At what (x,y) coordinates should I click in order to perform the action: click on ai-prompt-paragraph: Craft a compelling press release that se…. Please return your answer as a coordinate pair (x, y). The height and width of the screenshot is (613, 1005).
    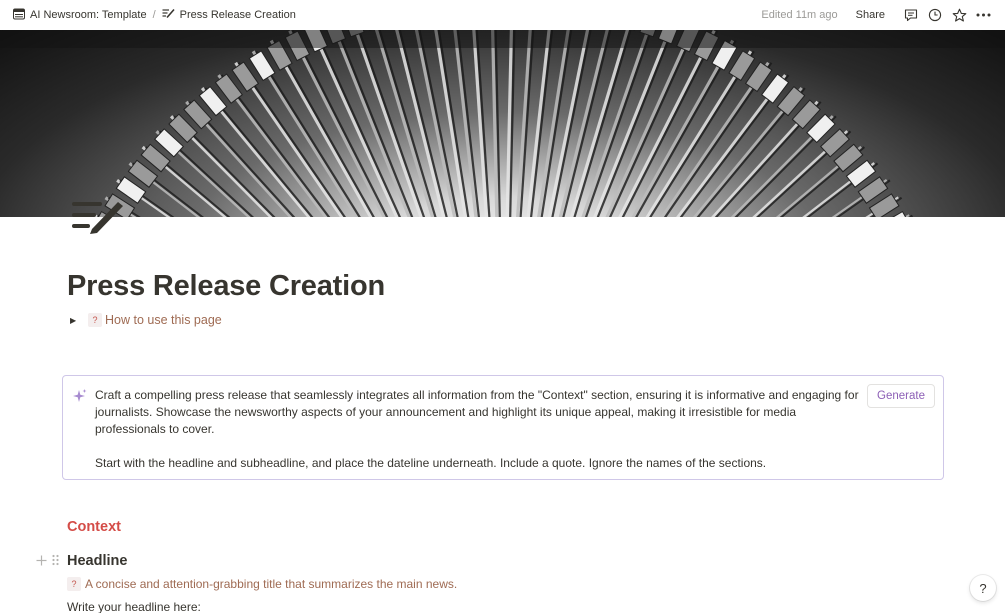
    Looking at the image, I should click on (477, 412).